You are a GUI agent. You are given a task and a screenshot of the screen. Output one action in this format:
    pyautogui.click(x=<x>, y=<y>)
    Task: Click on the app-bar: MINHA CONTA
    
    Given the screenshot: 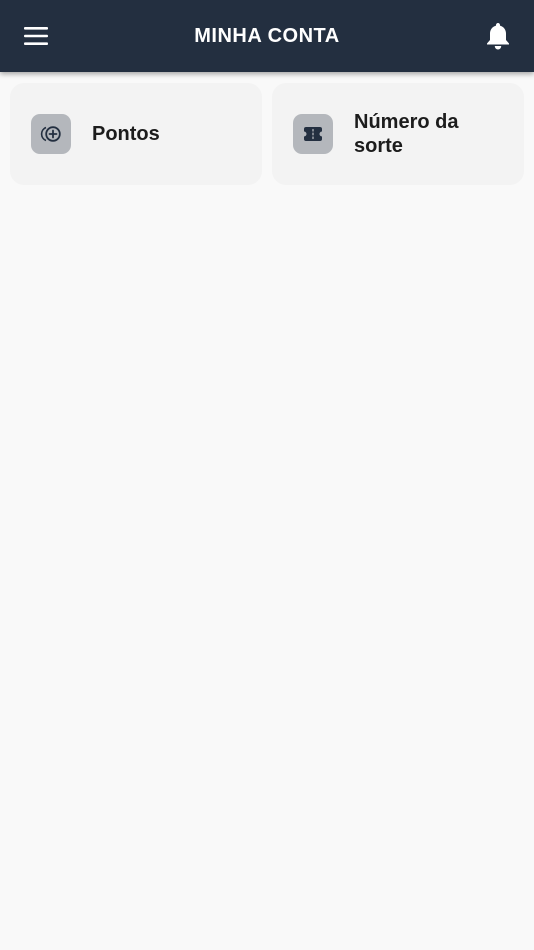 What is the action you would take?
    pyautogui.click(x=267, y=36)
    